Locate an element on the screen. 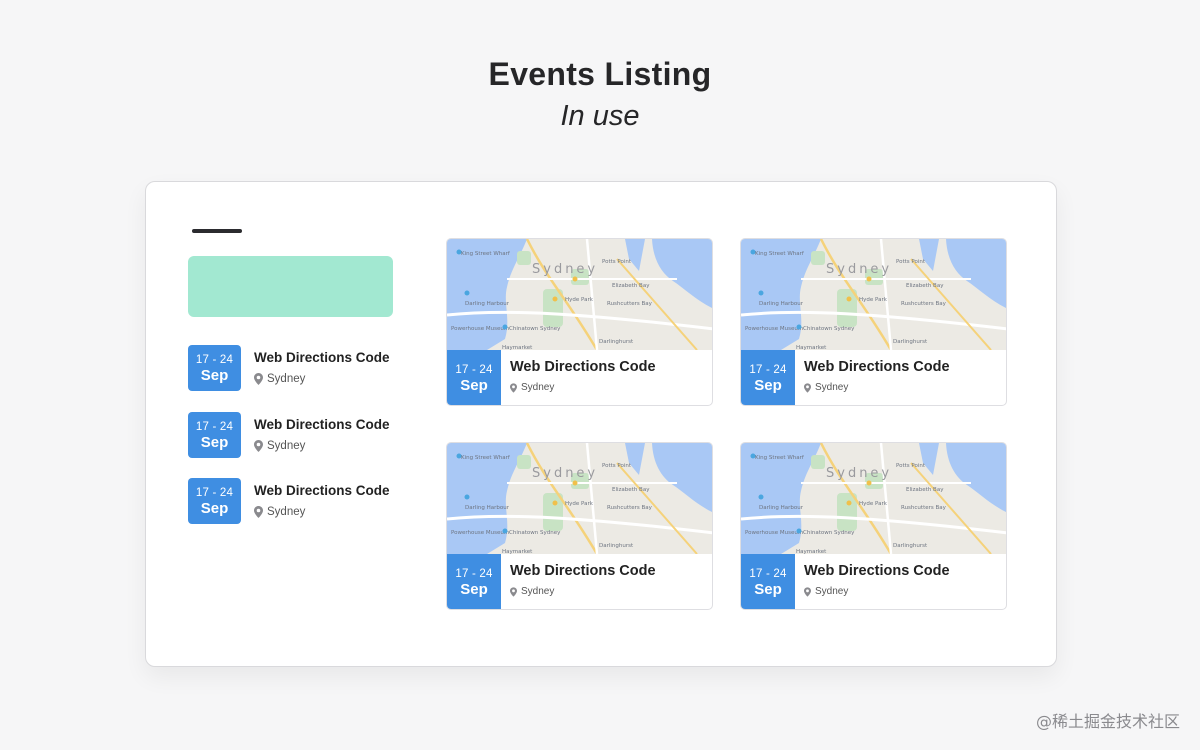  watermark: @稀土掘金技术社区 is located at coordinates (1107, 721).